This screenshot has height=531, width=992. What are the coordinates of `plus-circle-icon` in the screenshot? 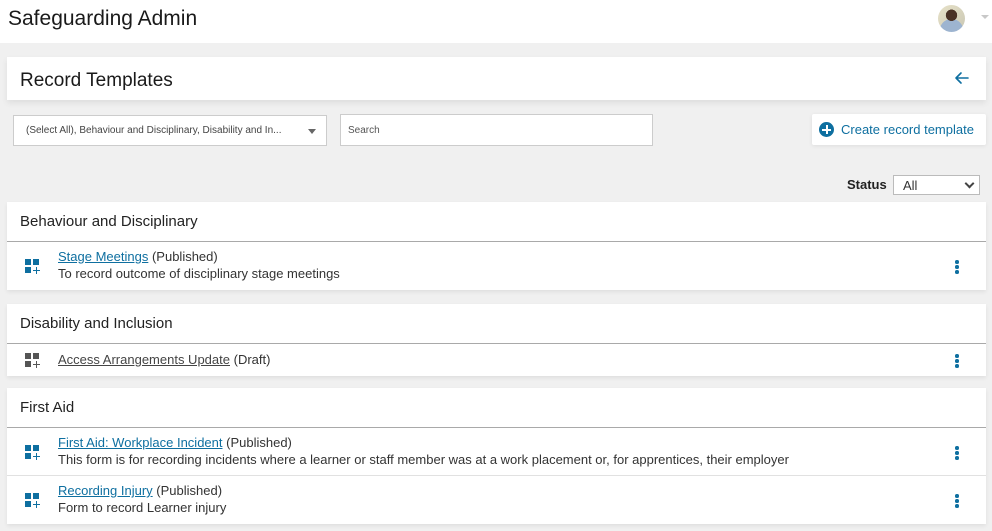 It's located at (826, 129).